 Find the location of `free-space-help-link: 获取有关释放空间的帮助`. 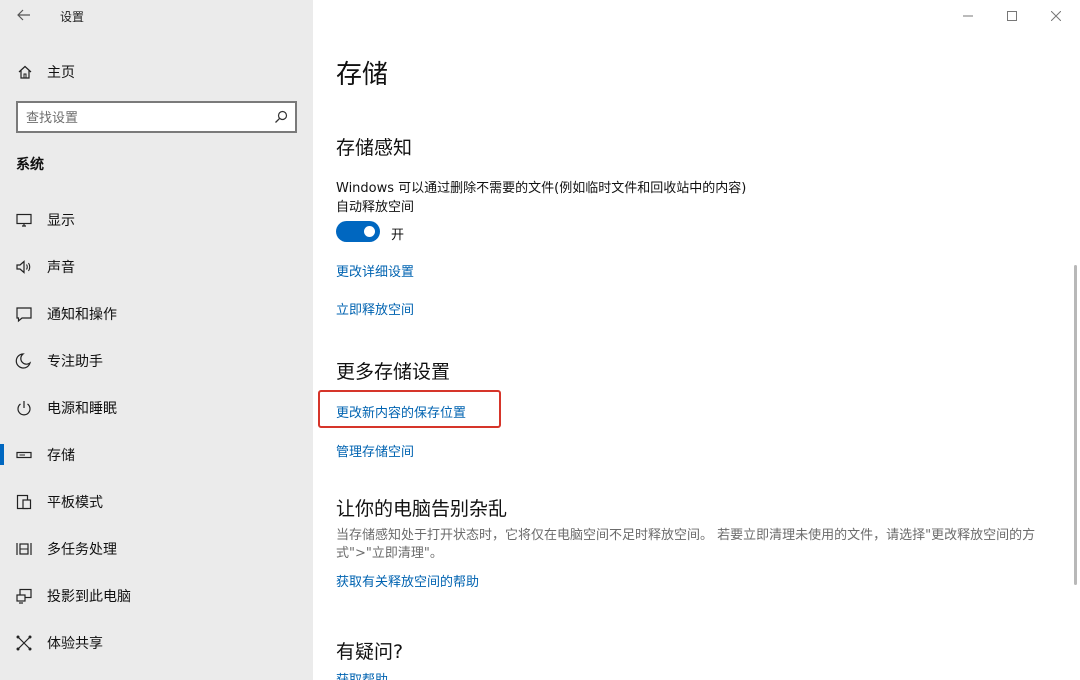

free-space-help-link: 获取有关释放空间的帮助 is located at coordinates (407, 580).